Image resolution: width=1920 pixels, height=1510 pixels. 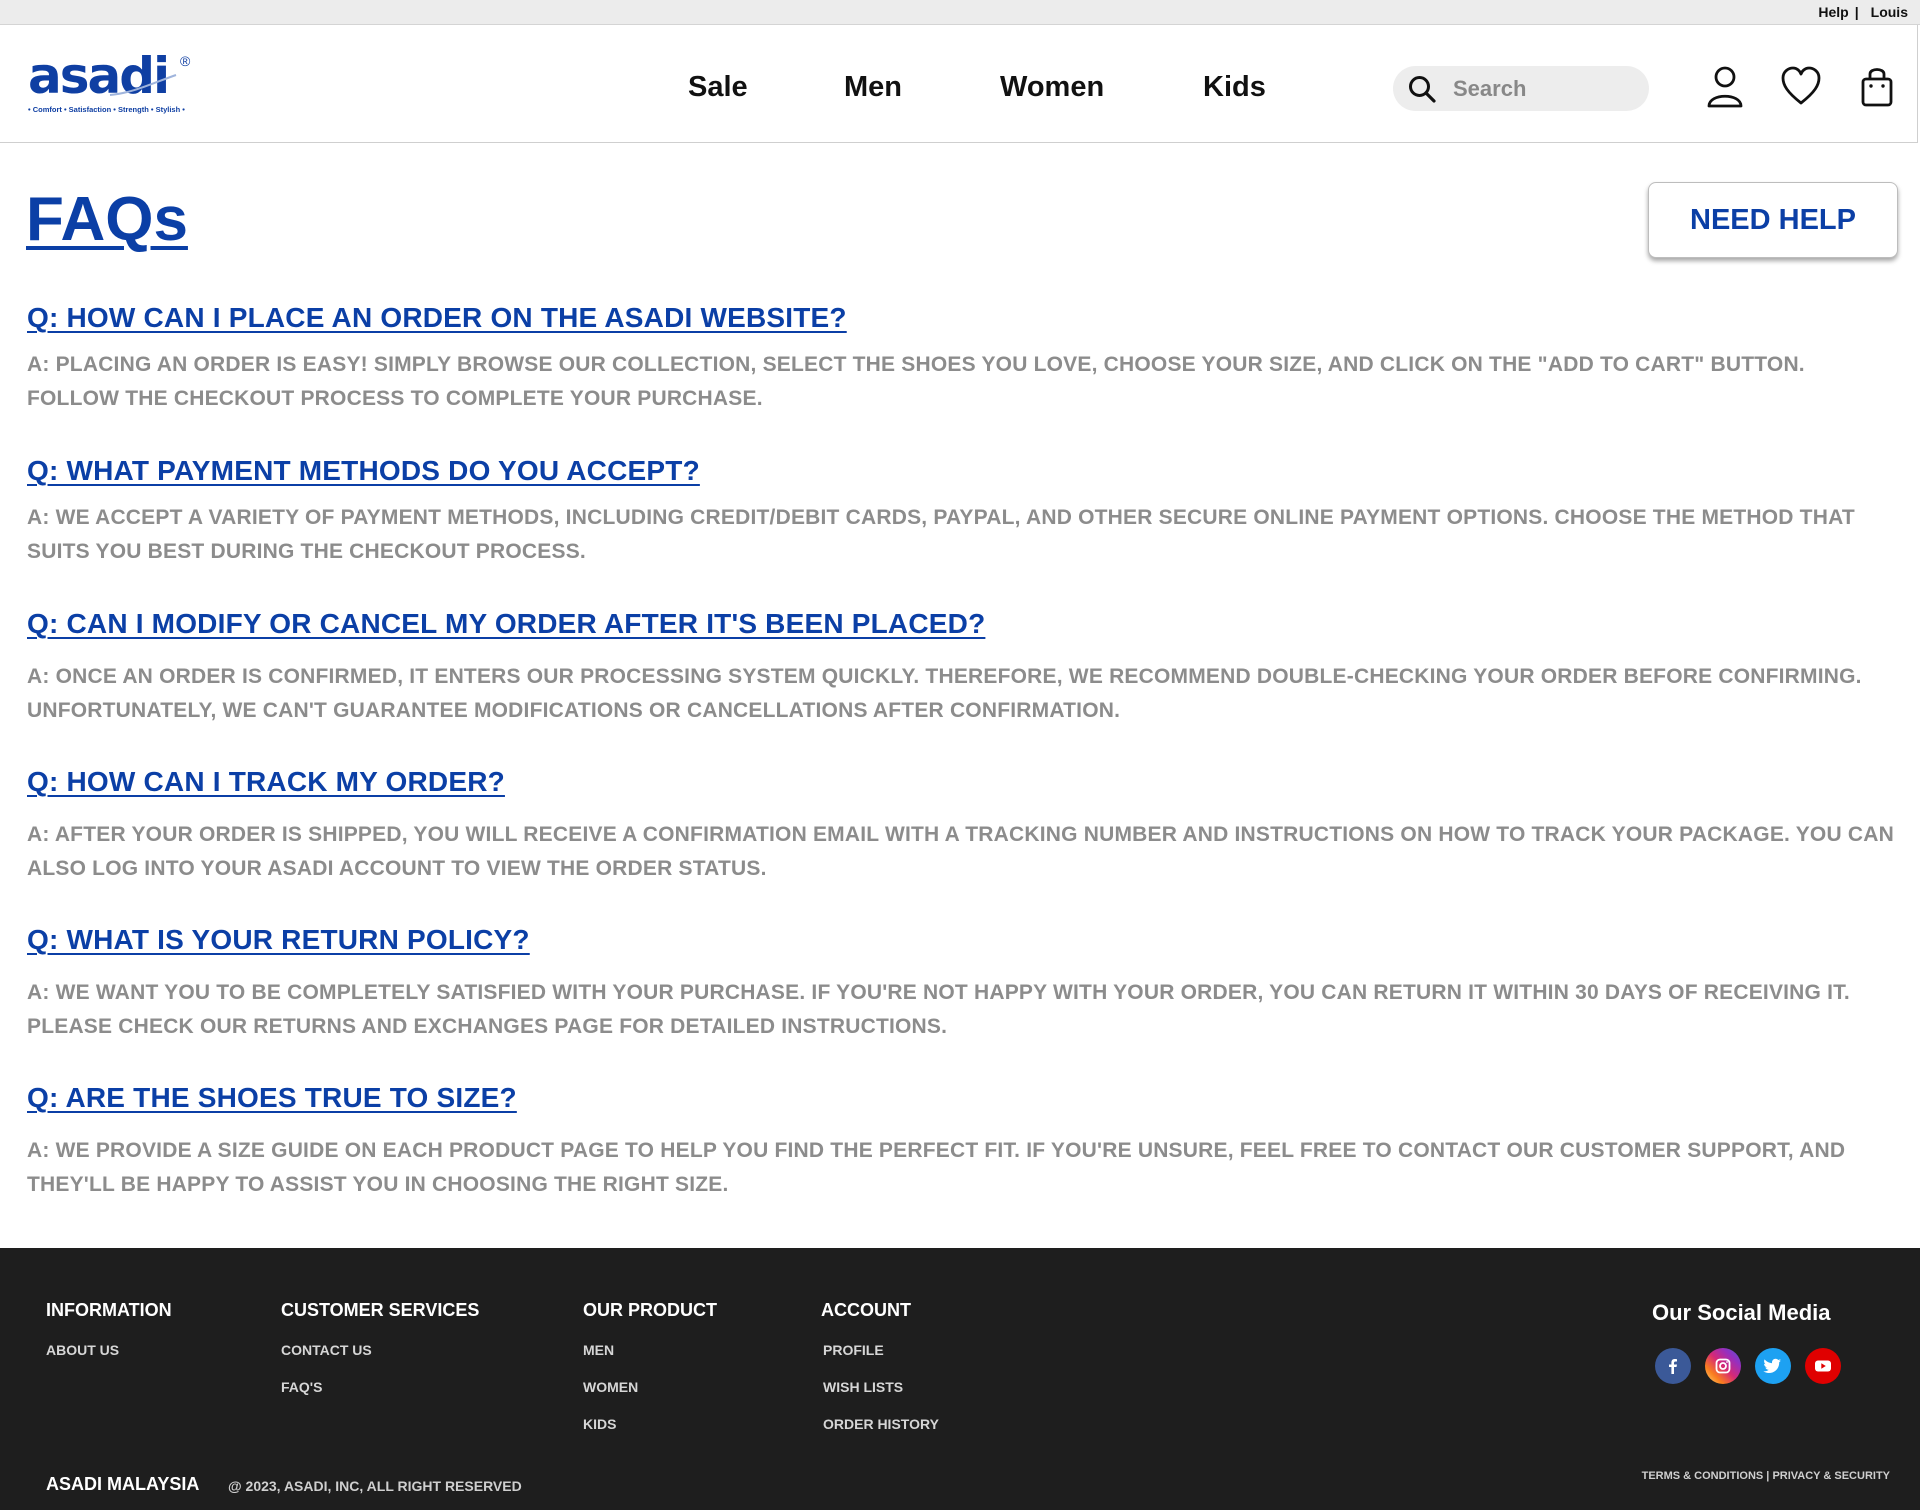 I want to click on footer-link-contact-us: CONTACT US, so click(x=380, y=1350).